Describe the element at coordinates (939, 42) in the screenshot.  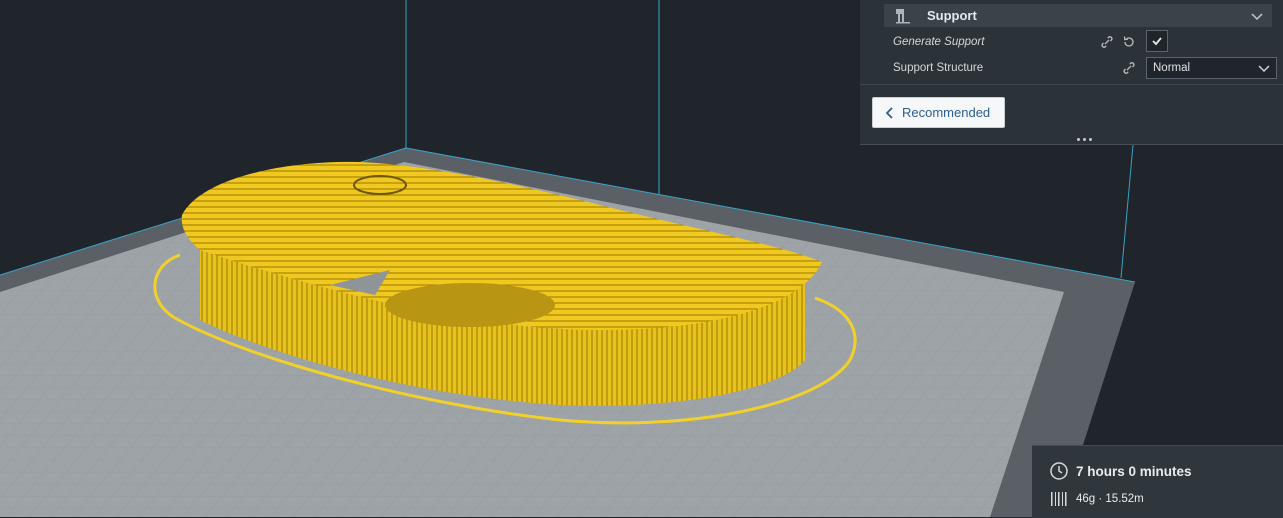
I see `generate-support-label: Generate Support` at that location.